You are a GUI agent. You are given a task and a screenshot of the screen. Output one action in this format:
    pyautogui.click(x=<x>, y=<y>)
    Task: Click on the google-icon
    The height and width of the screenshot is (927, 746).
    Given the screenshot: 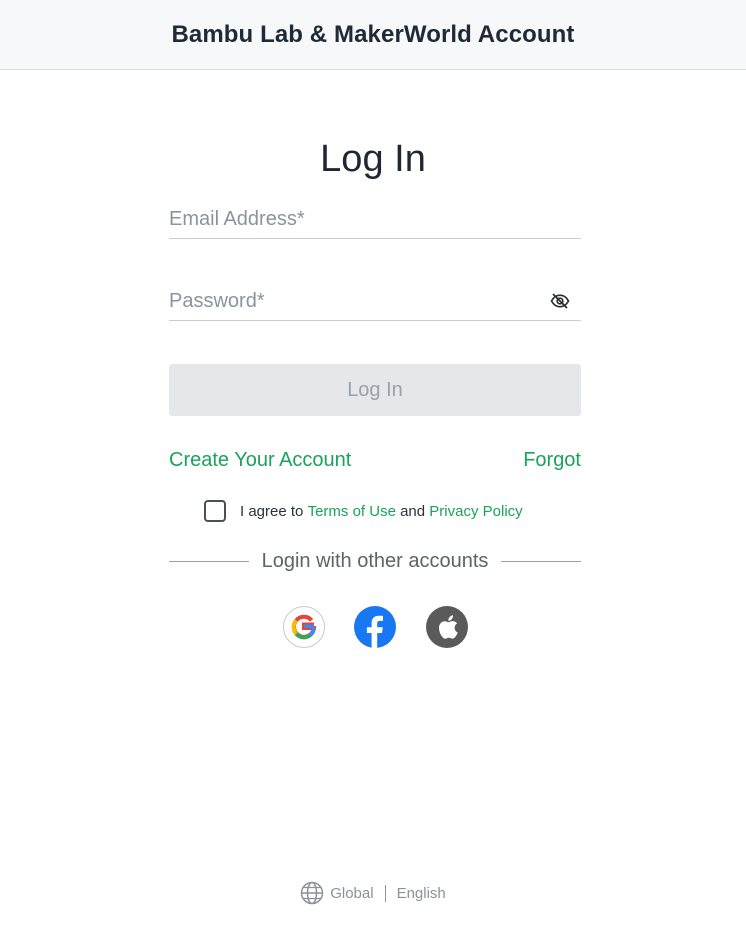 What is the action you would take?
    pyautogui.click(x=304, y=627)
    